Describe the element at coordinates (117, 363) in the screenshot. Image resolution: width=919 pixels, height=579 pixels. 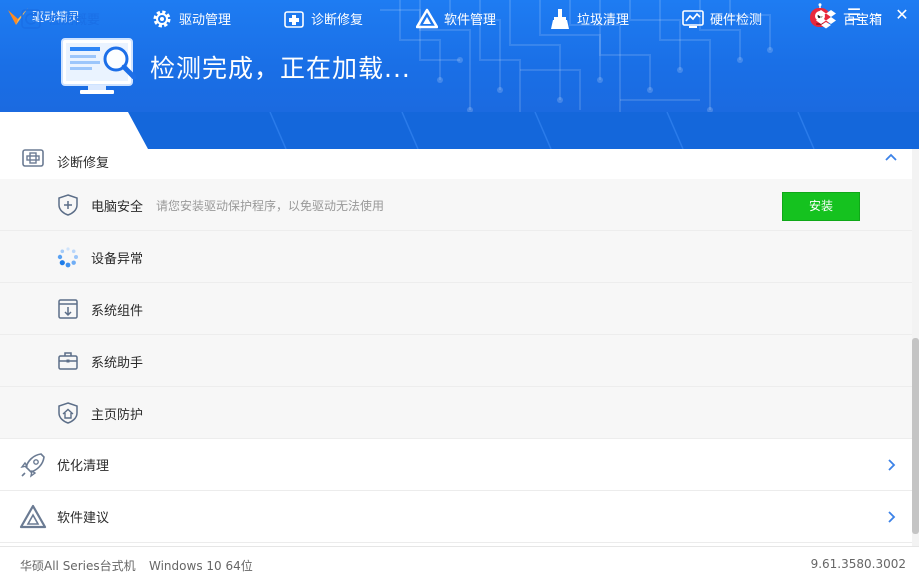
I see `item-name: 系统助手` at that location.